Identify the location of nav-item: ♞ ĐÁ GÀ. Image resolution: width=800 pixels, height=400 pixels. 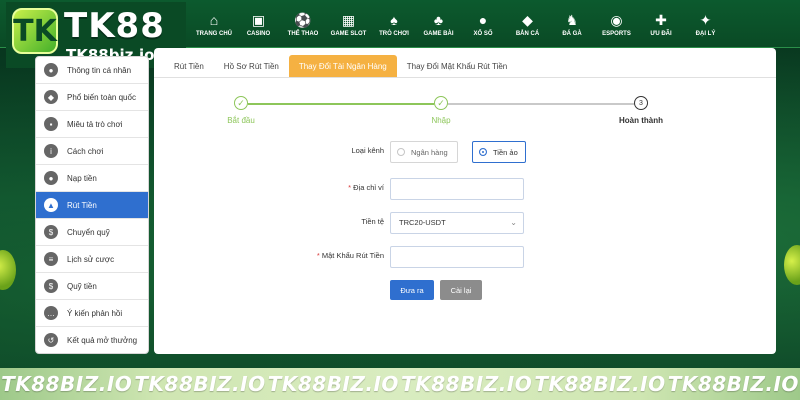
(572, 24).